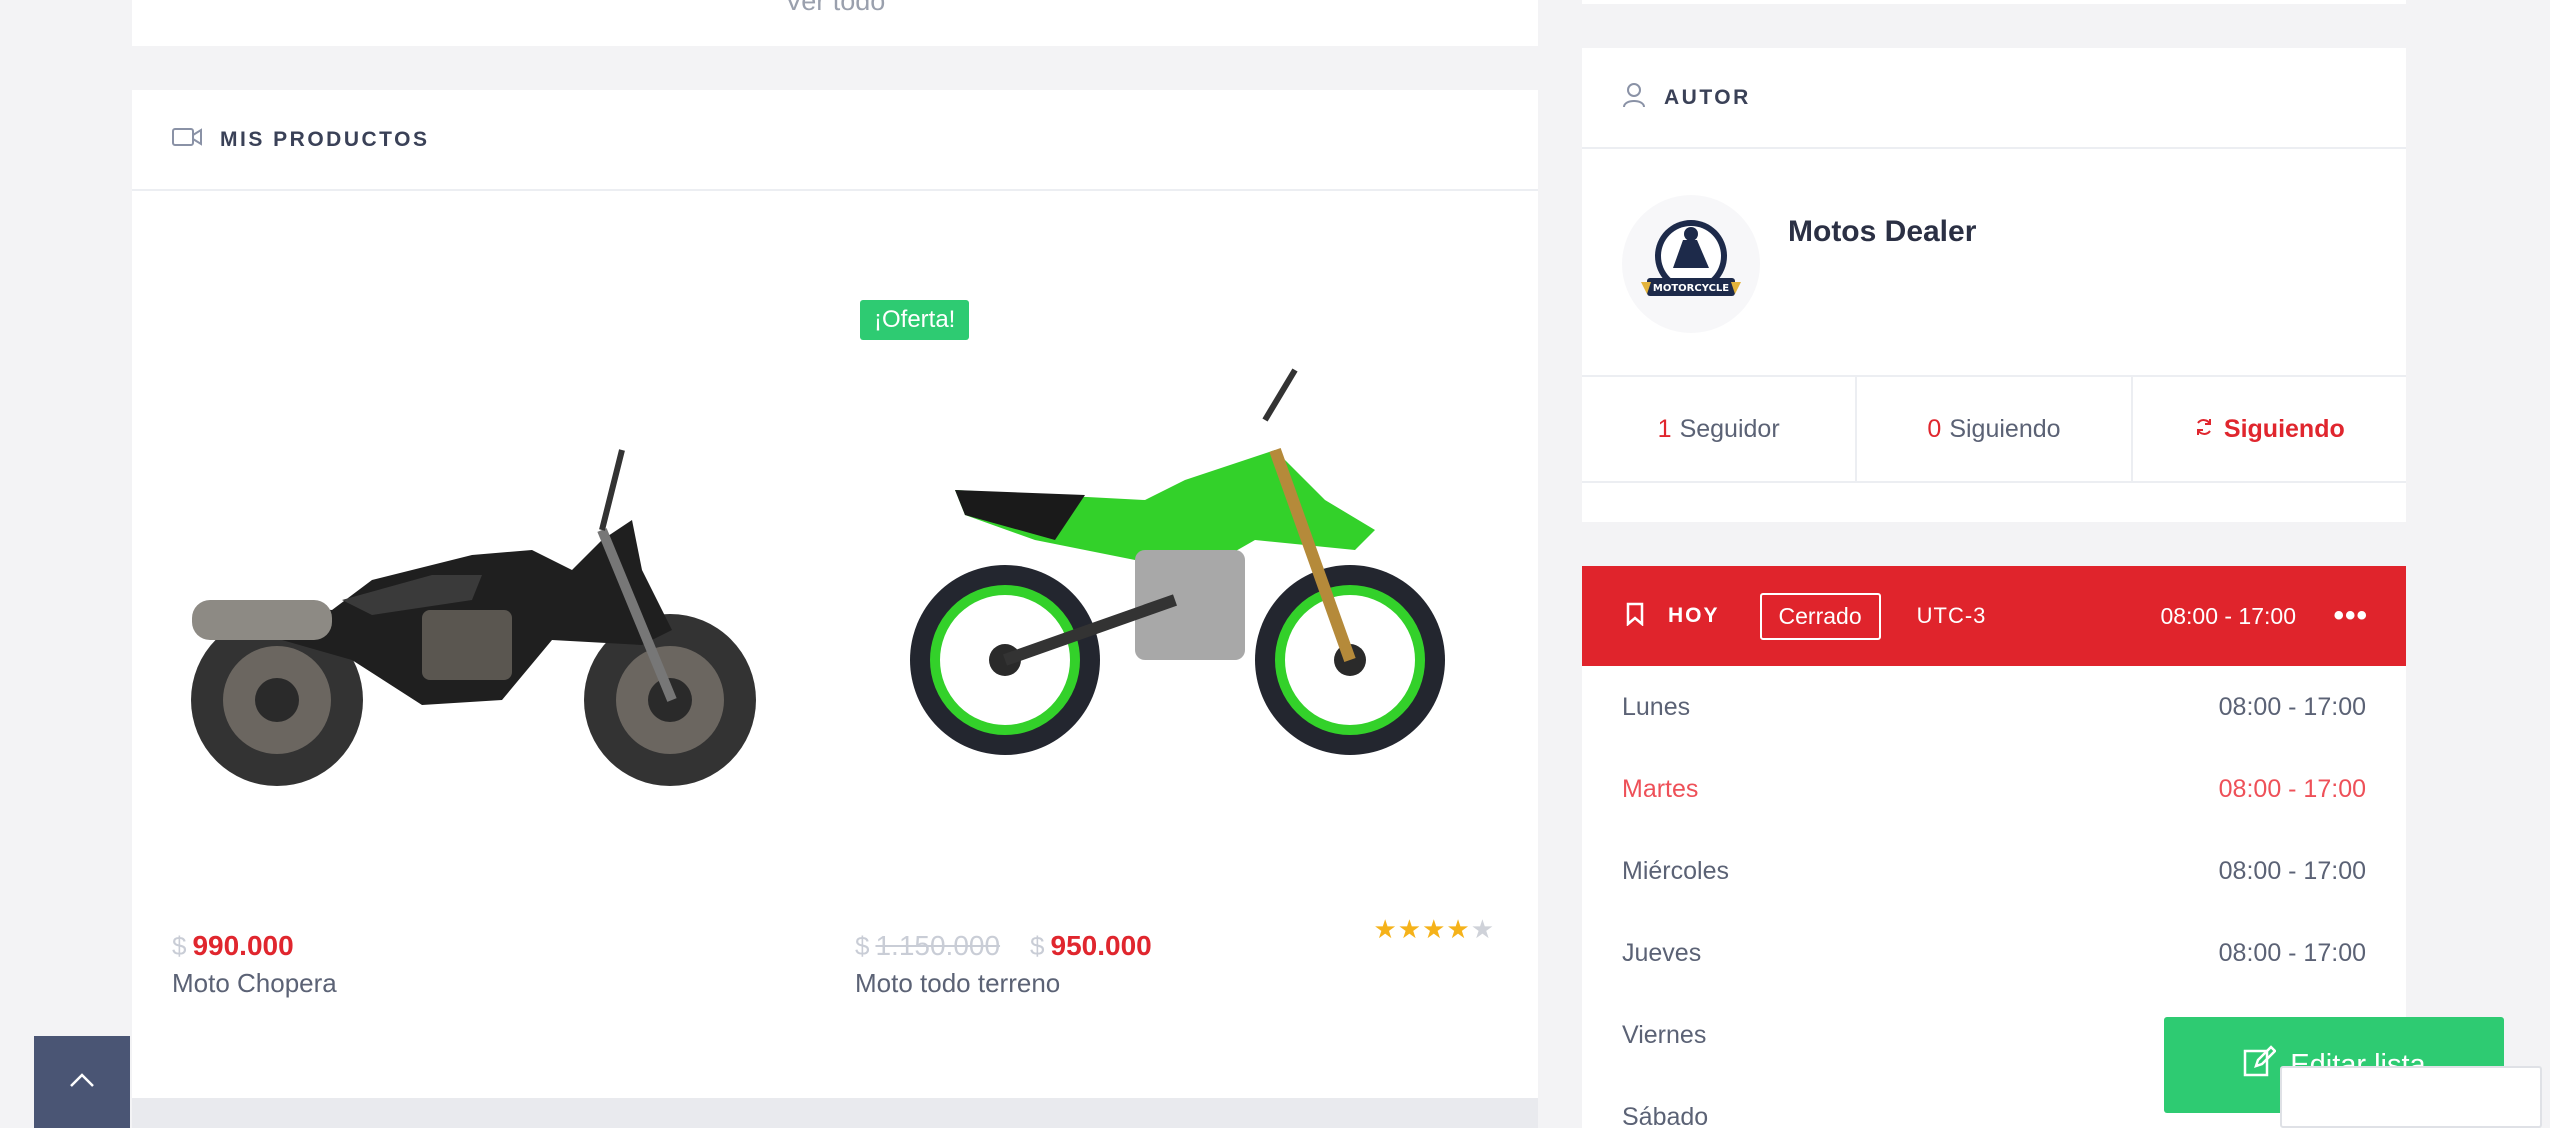  I want to click on star-empty-icon: ★, so click(1482, 929).